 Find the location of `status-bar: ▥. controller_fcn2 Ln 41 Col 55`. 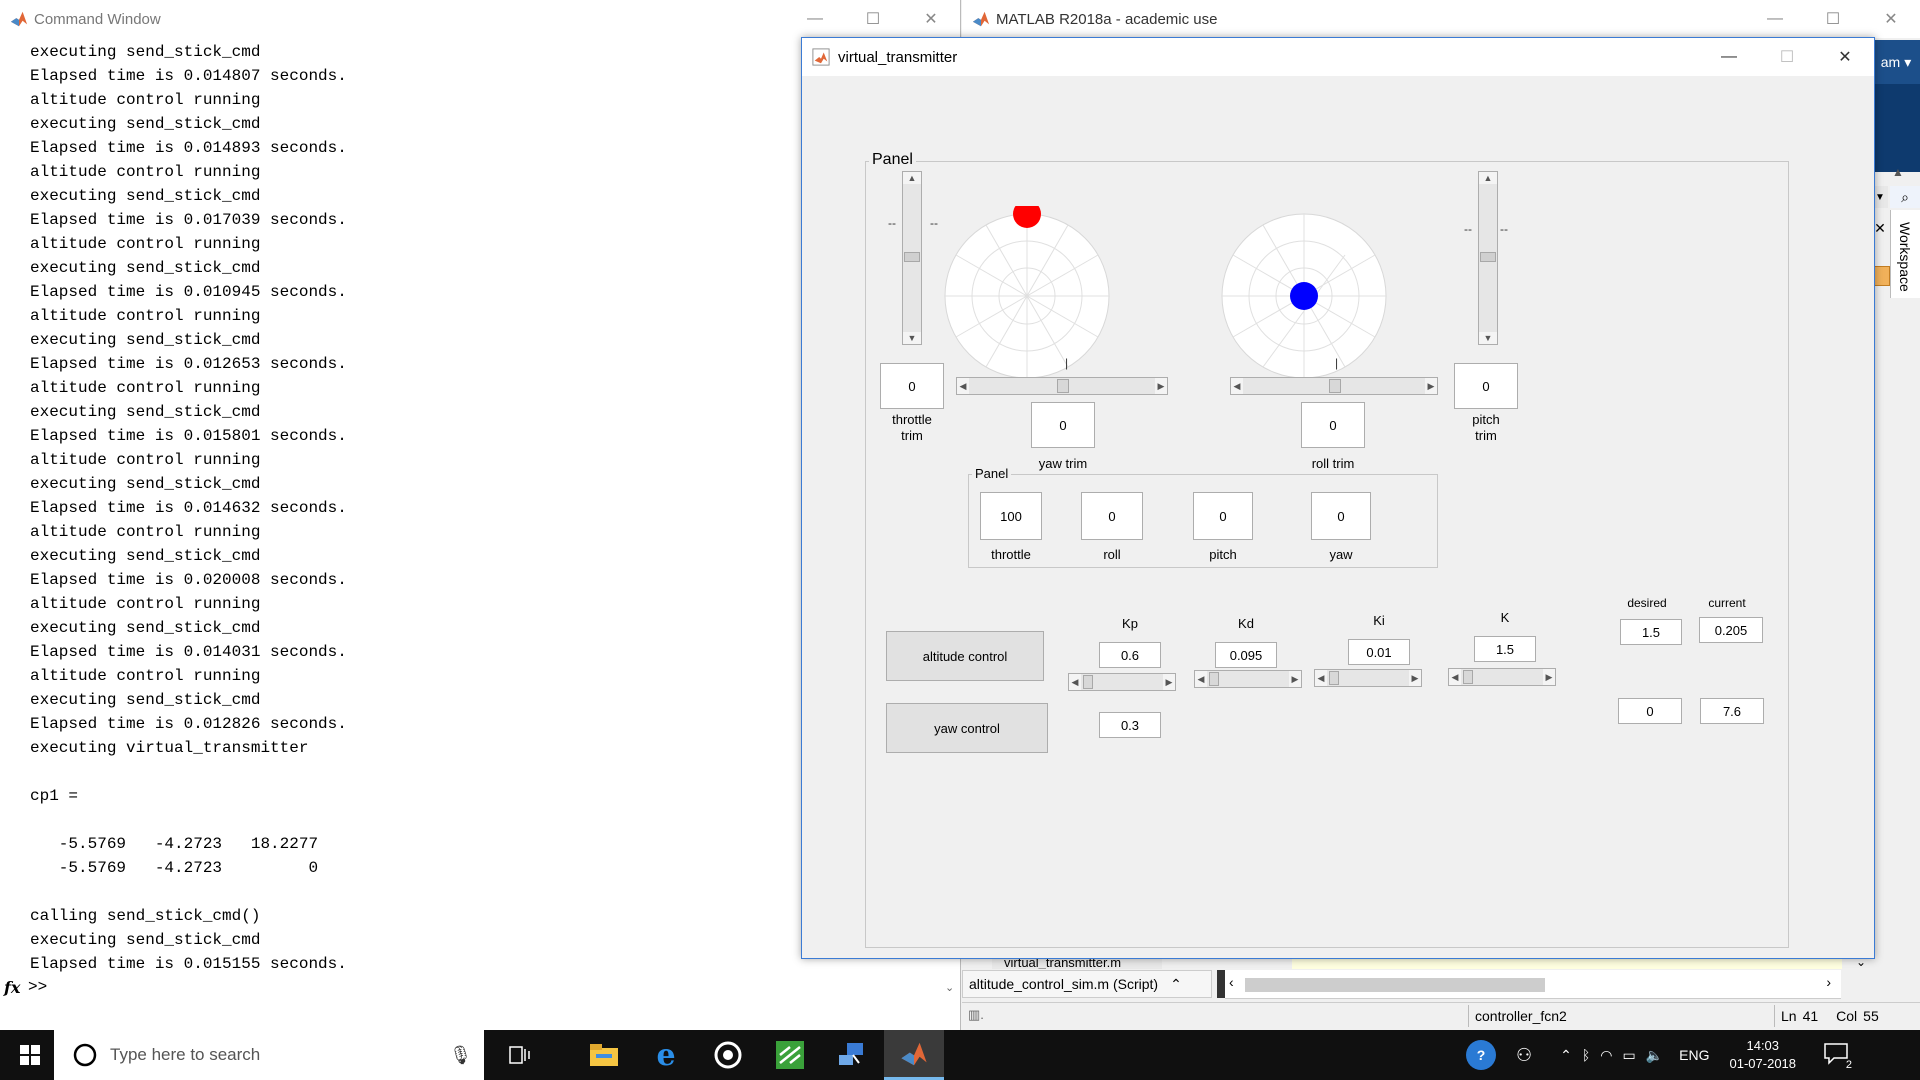

status-bar: ▥. controller_fcn2 Ln 41 Col 55 is located at coordinates (1441, 1015).